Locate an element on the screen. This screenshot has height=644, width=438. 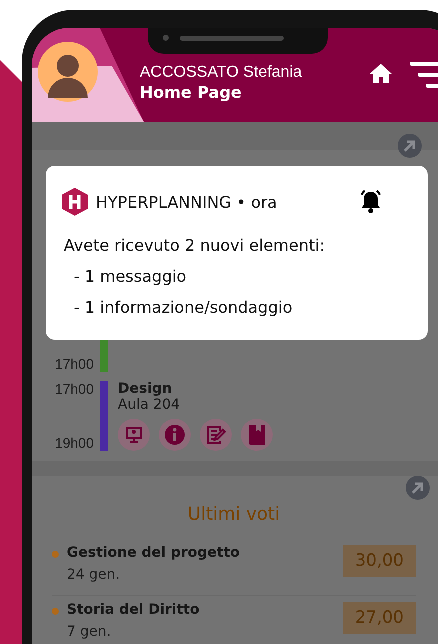
grade-value: 30,00 is located at coordinates (379, 561).